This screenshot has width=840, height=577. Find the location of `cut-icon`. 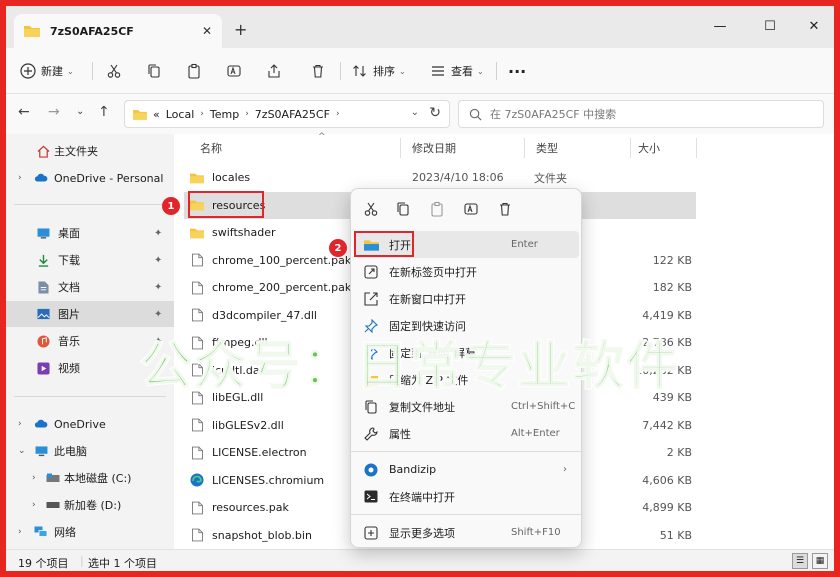

cut-icon is located at coordinates (371, 209).